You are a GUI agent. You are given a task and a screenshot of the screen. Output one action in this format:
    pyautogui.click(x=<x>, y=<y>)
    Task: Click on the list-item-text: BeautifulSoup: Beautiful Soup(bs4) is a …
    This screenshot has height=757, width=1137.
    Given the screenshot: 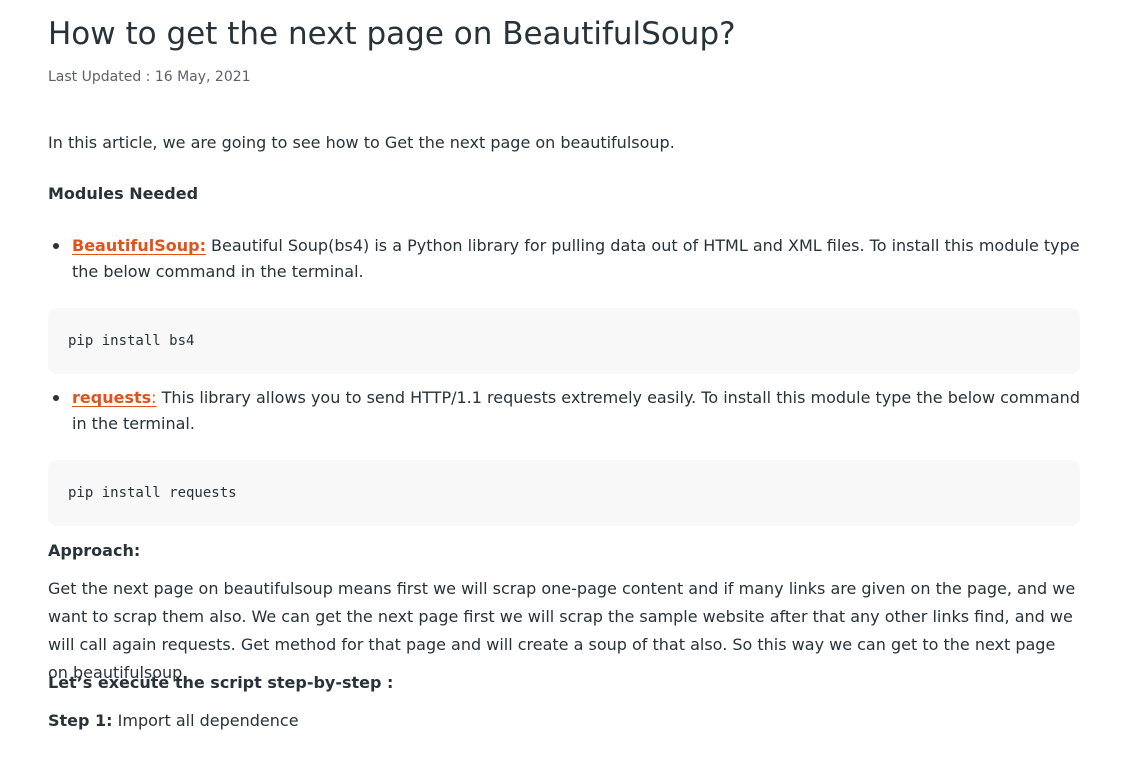 What is the action you would take?
    pyautogui.click(x=576, y=259)
    